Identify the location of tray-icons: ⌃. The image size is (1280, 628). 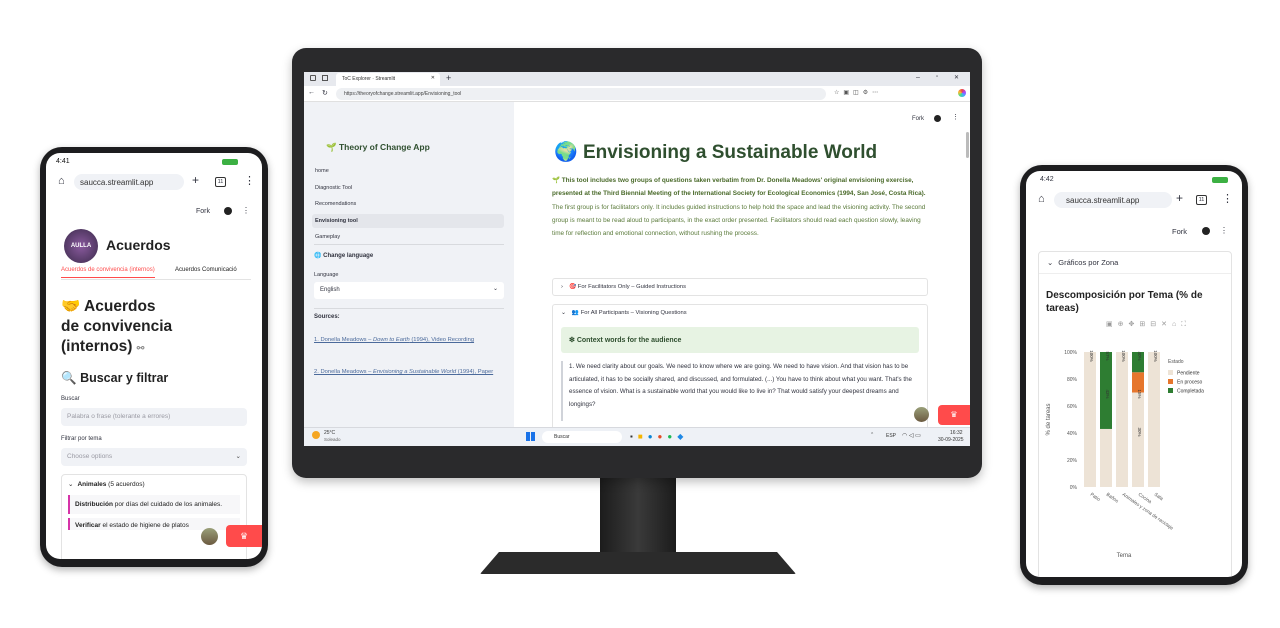
(872, 435).